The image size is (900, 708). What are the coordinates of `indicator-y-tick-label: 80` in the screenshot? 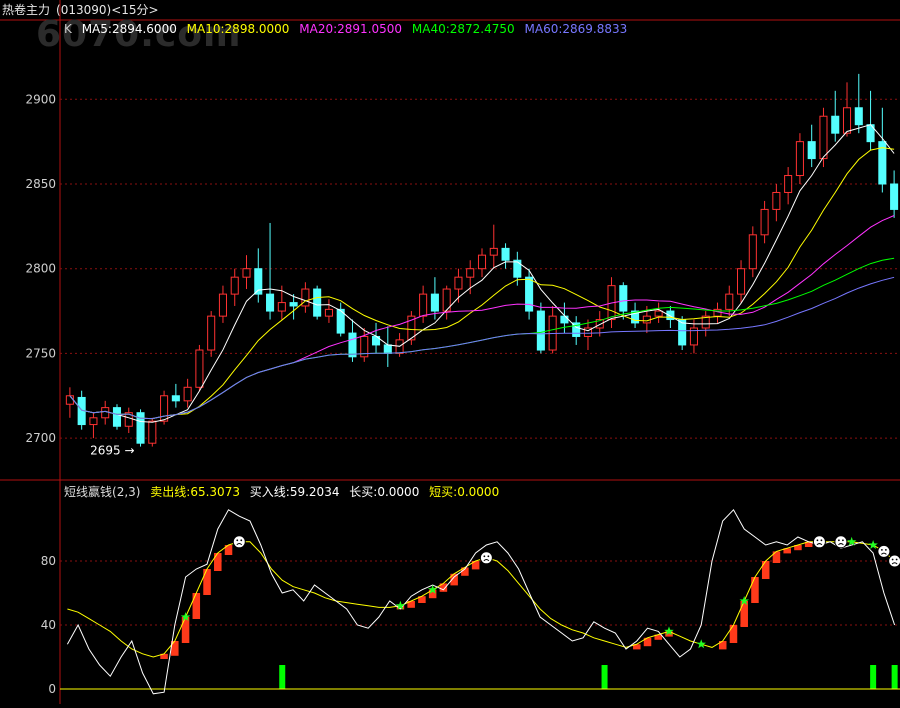 It's located at (48, 561).